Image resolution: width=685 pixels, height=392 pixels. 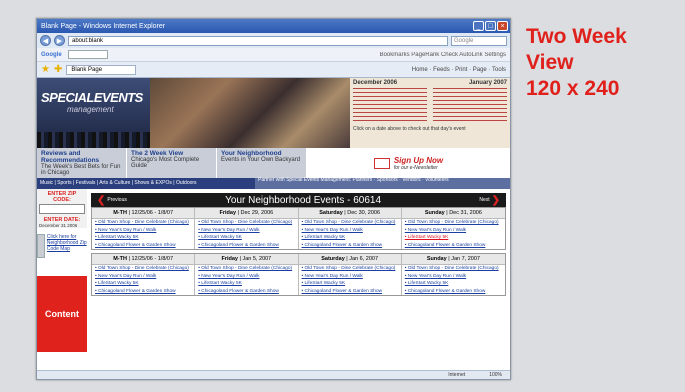 What do you see at coordinates (62, 245) in the screenshot?
I see `zip-map-link: Click here for Neighborhood Zip Code Map` at bounding box center [62, 245].